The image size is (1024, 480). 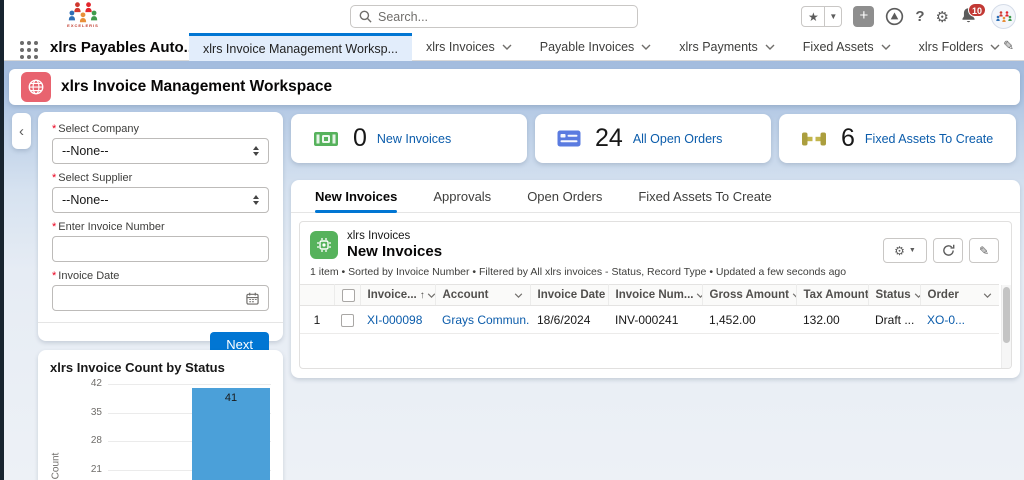 What do you see at coordinates (394, 320) in the screenshot?
I see `invoice-link: XI-000098` at bounding box center [394, 320].